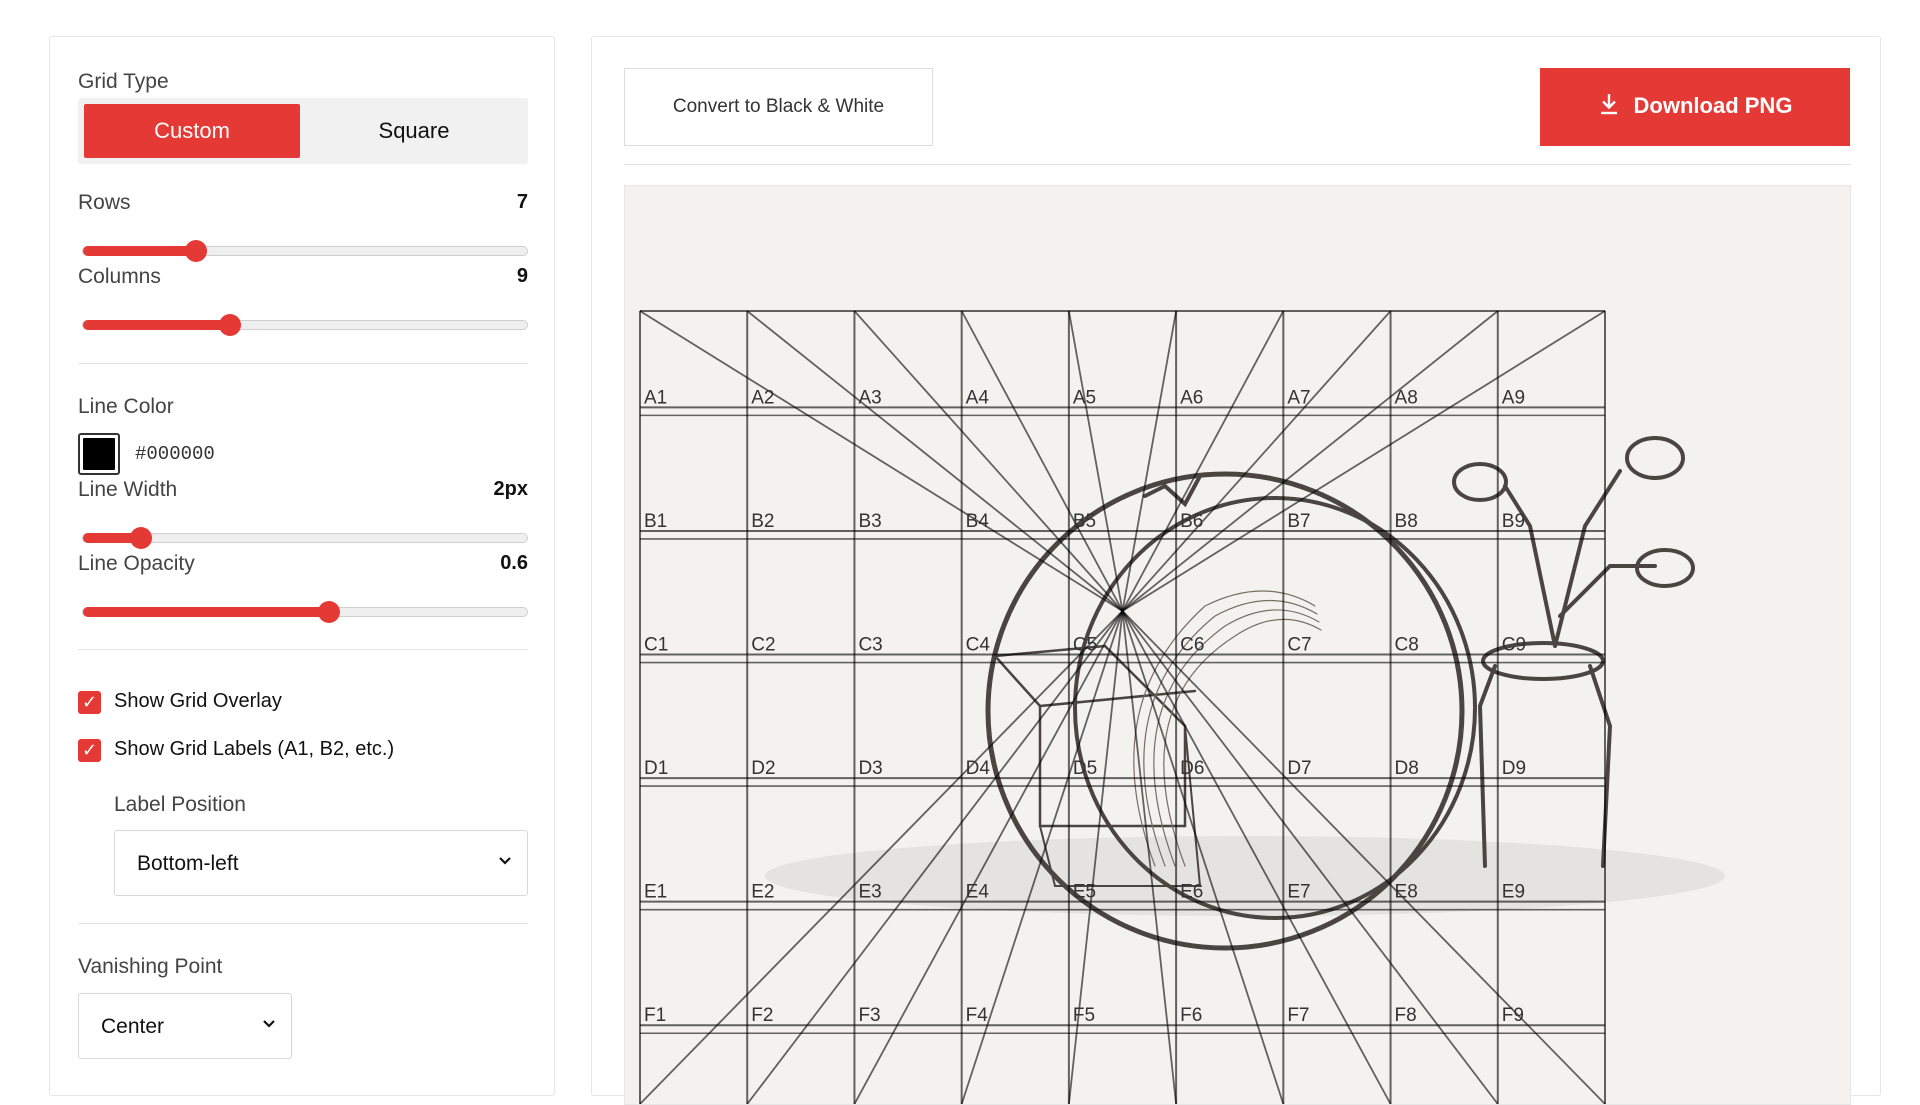 The image size is (1920, 1105). Describe the element at coordinates (303, 923) in the screenshot. I see `section-divider` at that location.